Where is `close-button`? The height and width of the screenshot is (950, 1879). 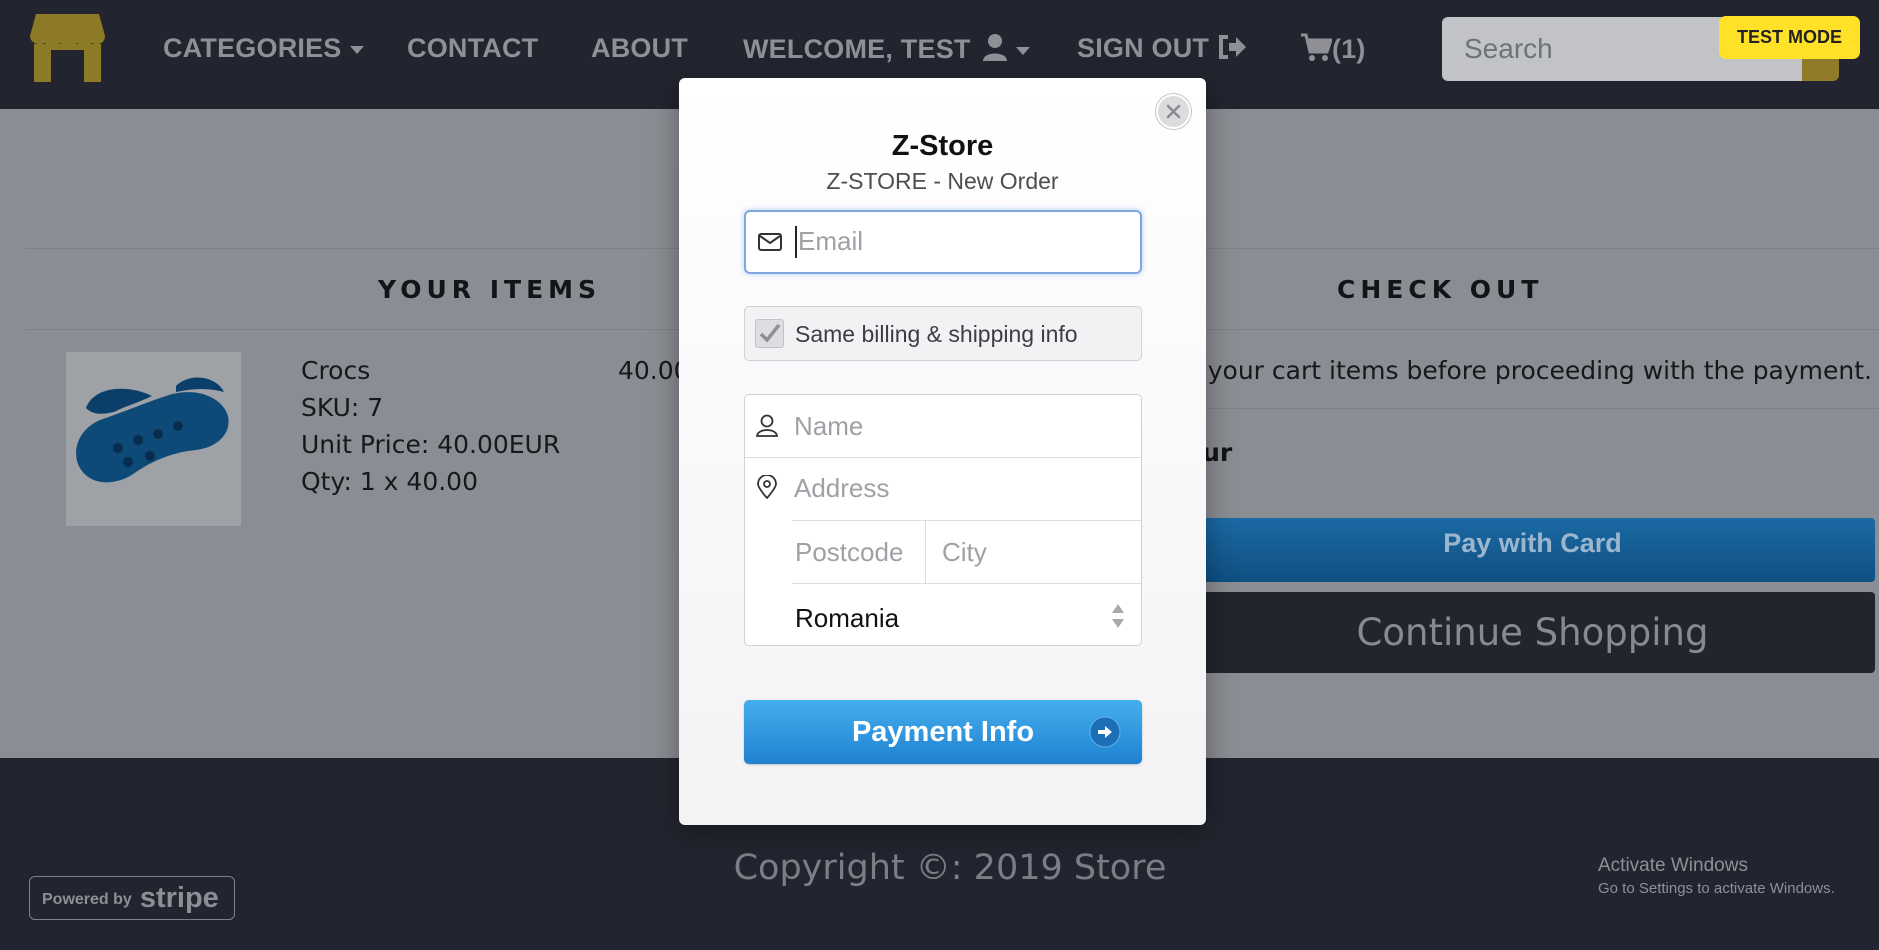
close-button is located at coordinates (1173, 111).